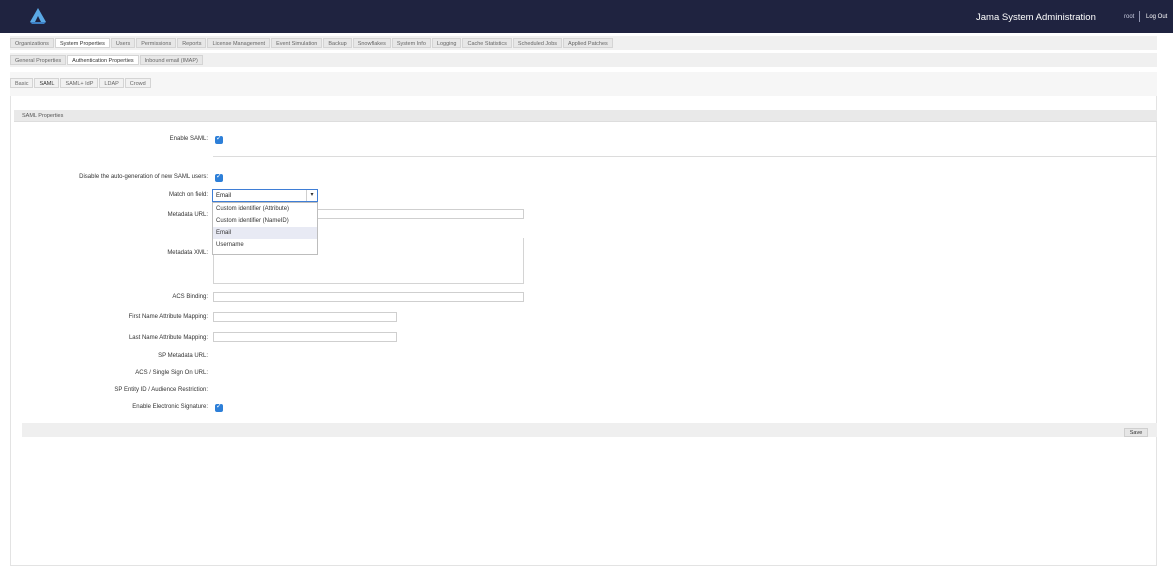 The width and height of the screenshot is (1173, 575). Describe the element at coordinates (219, 407) in the screenshot. I see `enable-esig-checkbox` at that location.